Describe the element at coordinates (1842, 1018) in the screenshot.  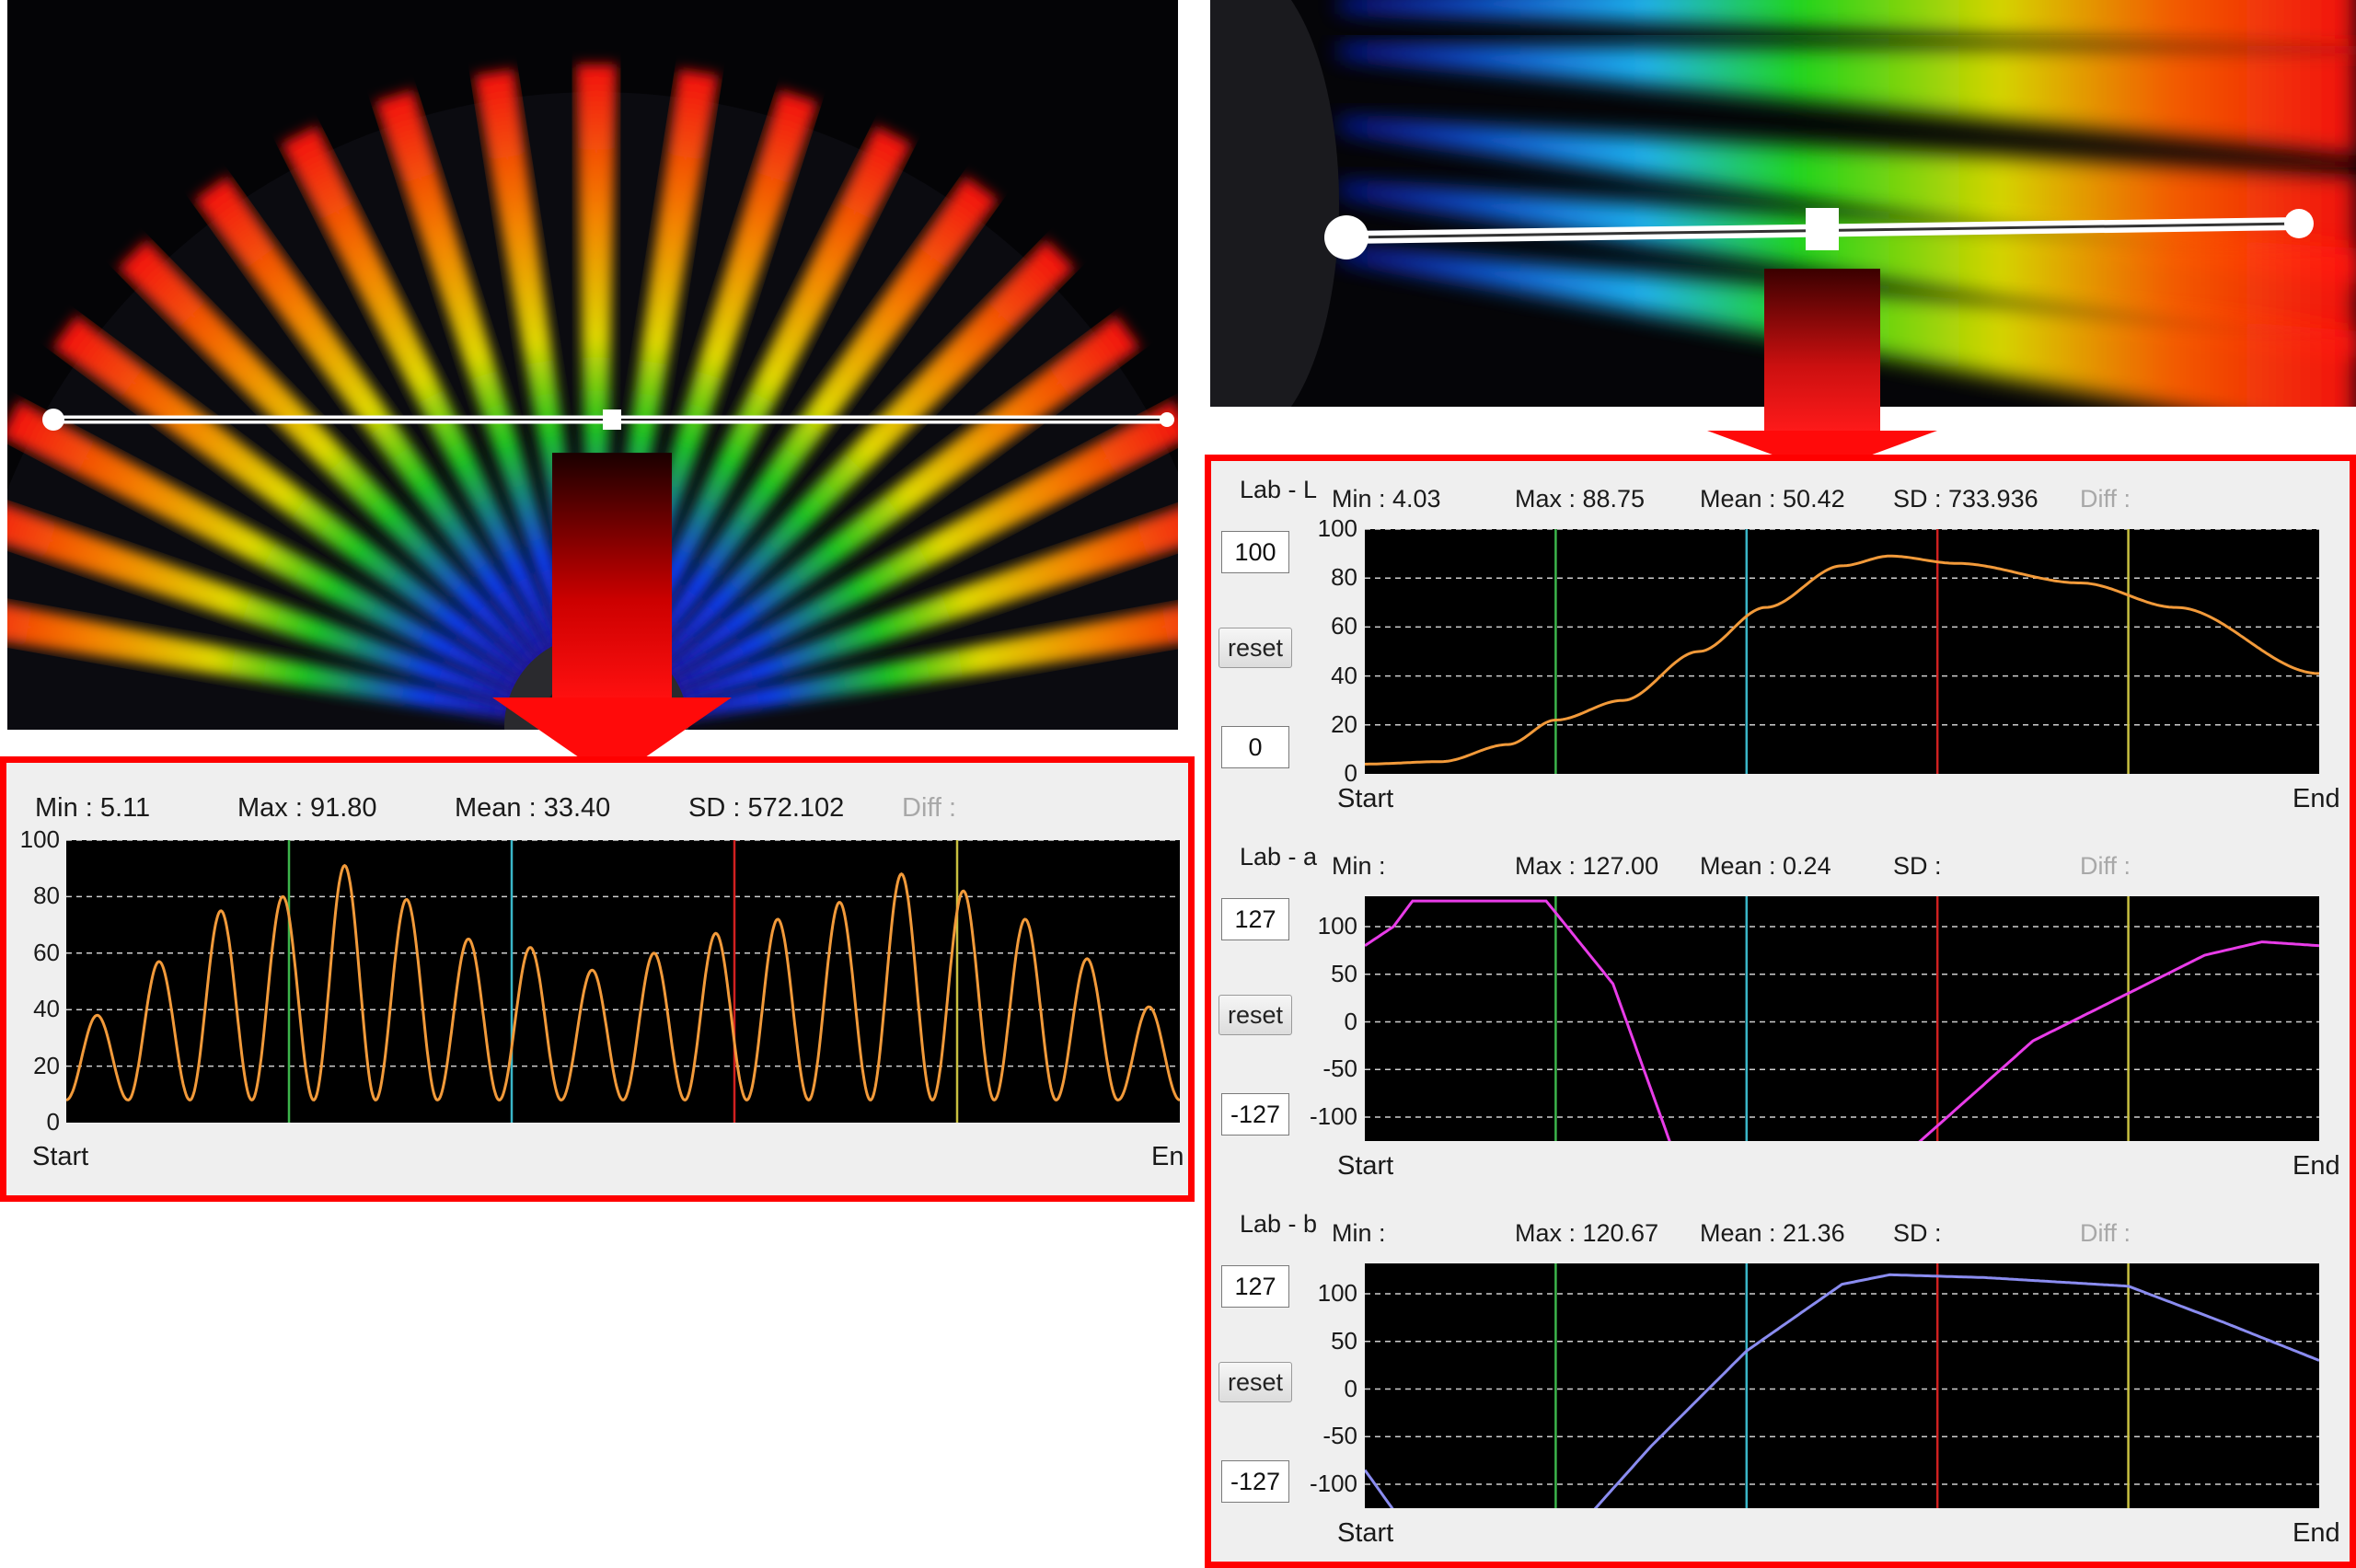
I see `lab-a-plot` at that location.